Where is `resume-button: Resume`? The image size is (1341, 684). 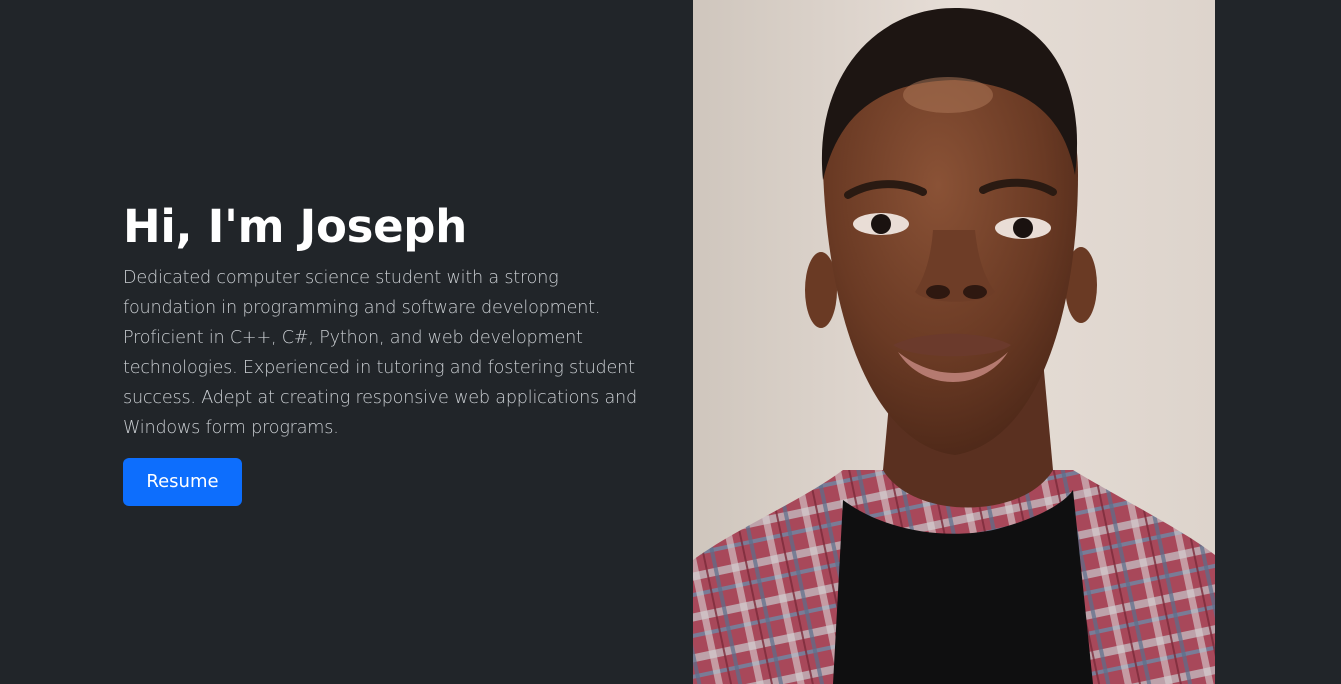 resume-button: Resume is located at coordinates (182, 482).